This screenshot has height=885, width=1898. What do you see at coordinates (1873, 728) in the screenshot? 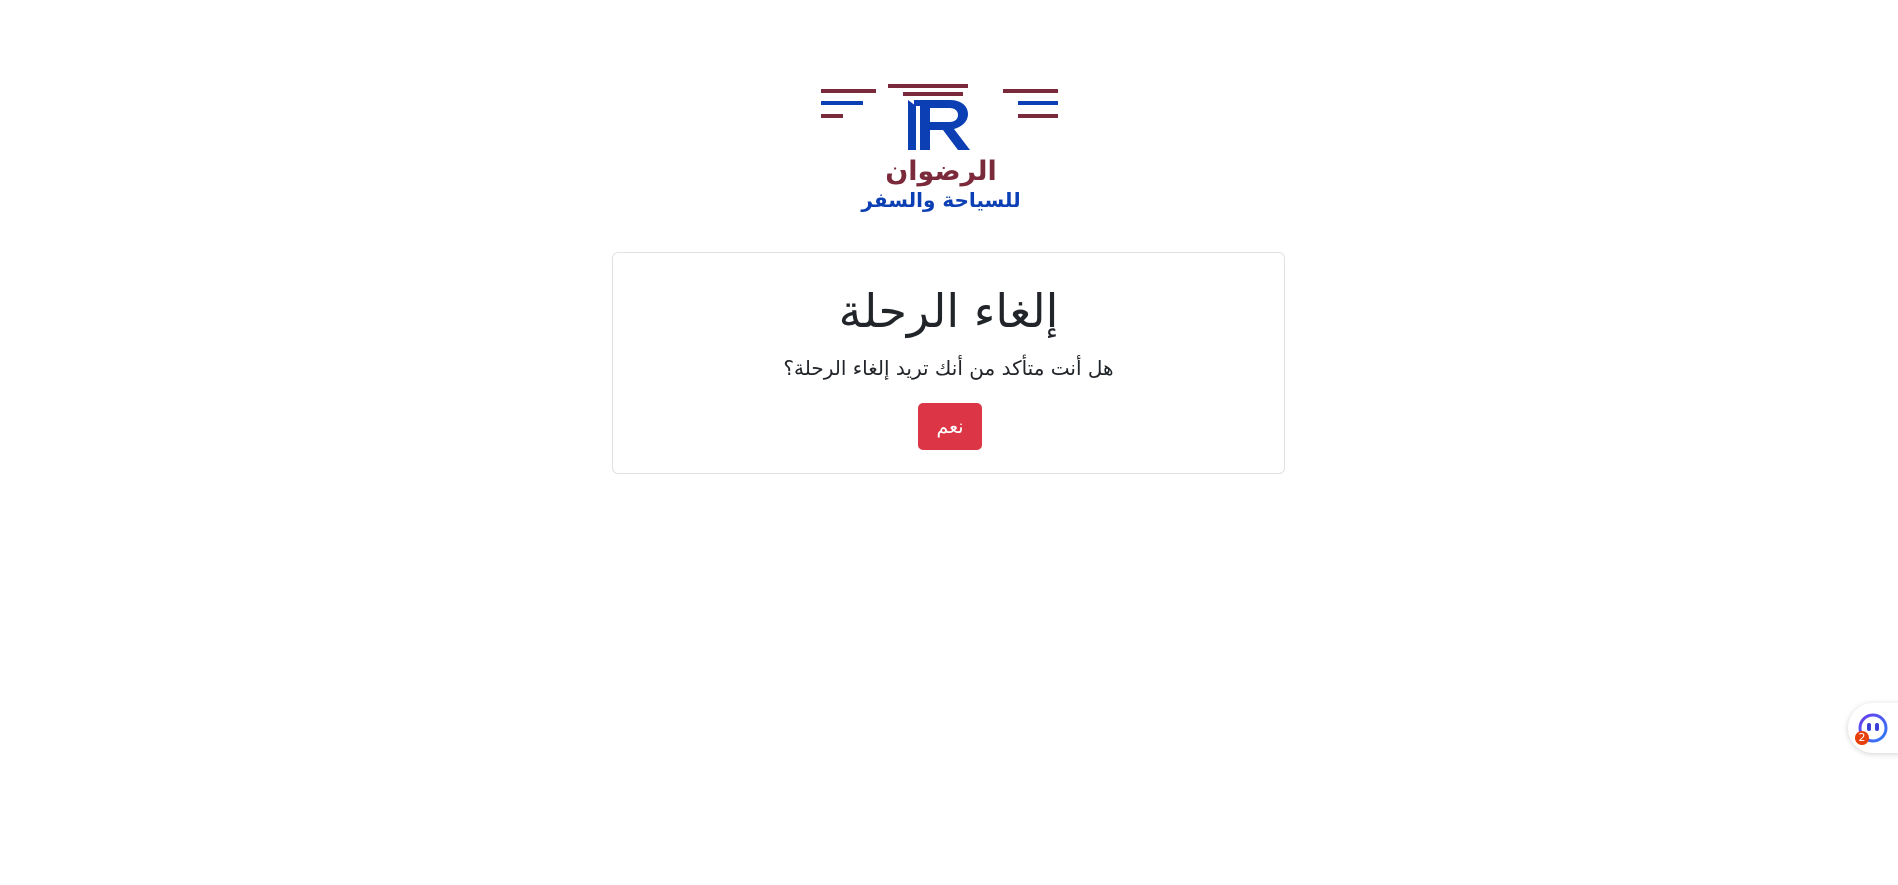
I see `chat-widget-button: 2` at bounding box center [1873, 728].